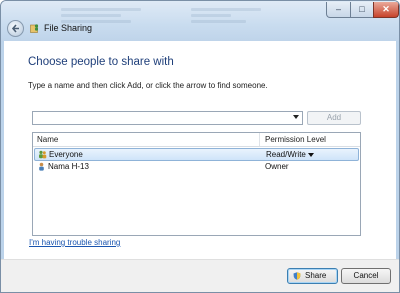  What do you see at coordinates (251, 16) in the screenshot?
I see `background-ghost` at bounding box center [251, 16].